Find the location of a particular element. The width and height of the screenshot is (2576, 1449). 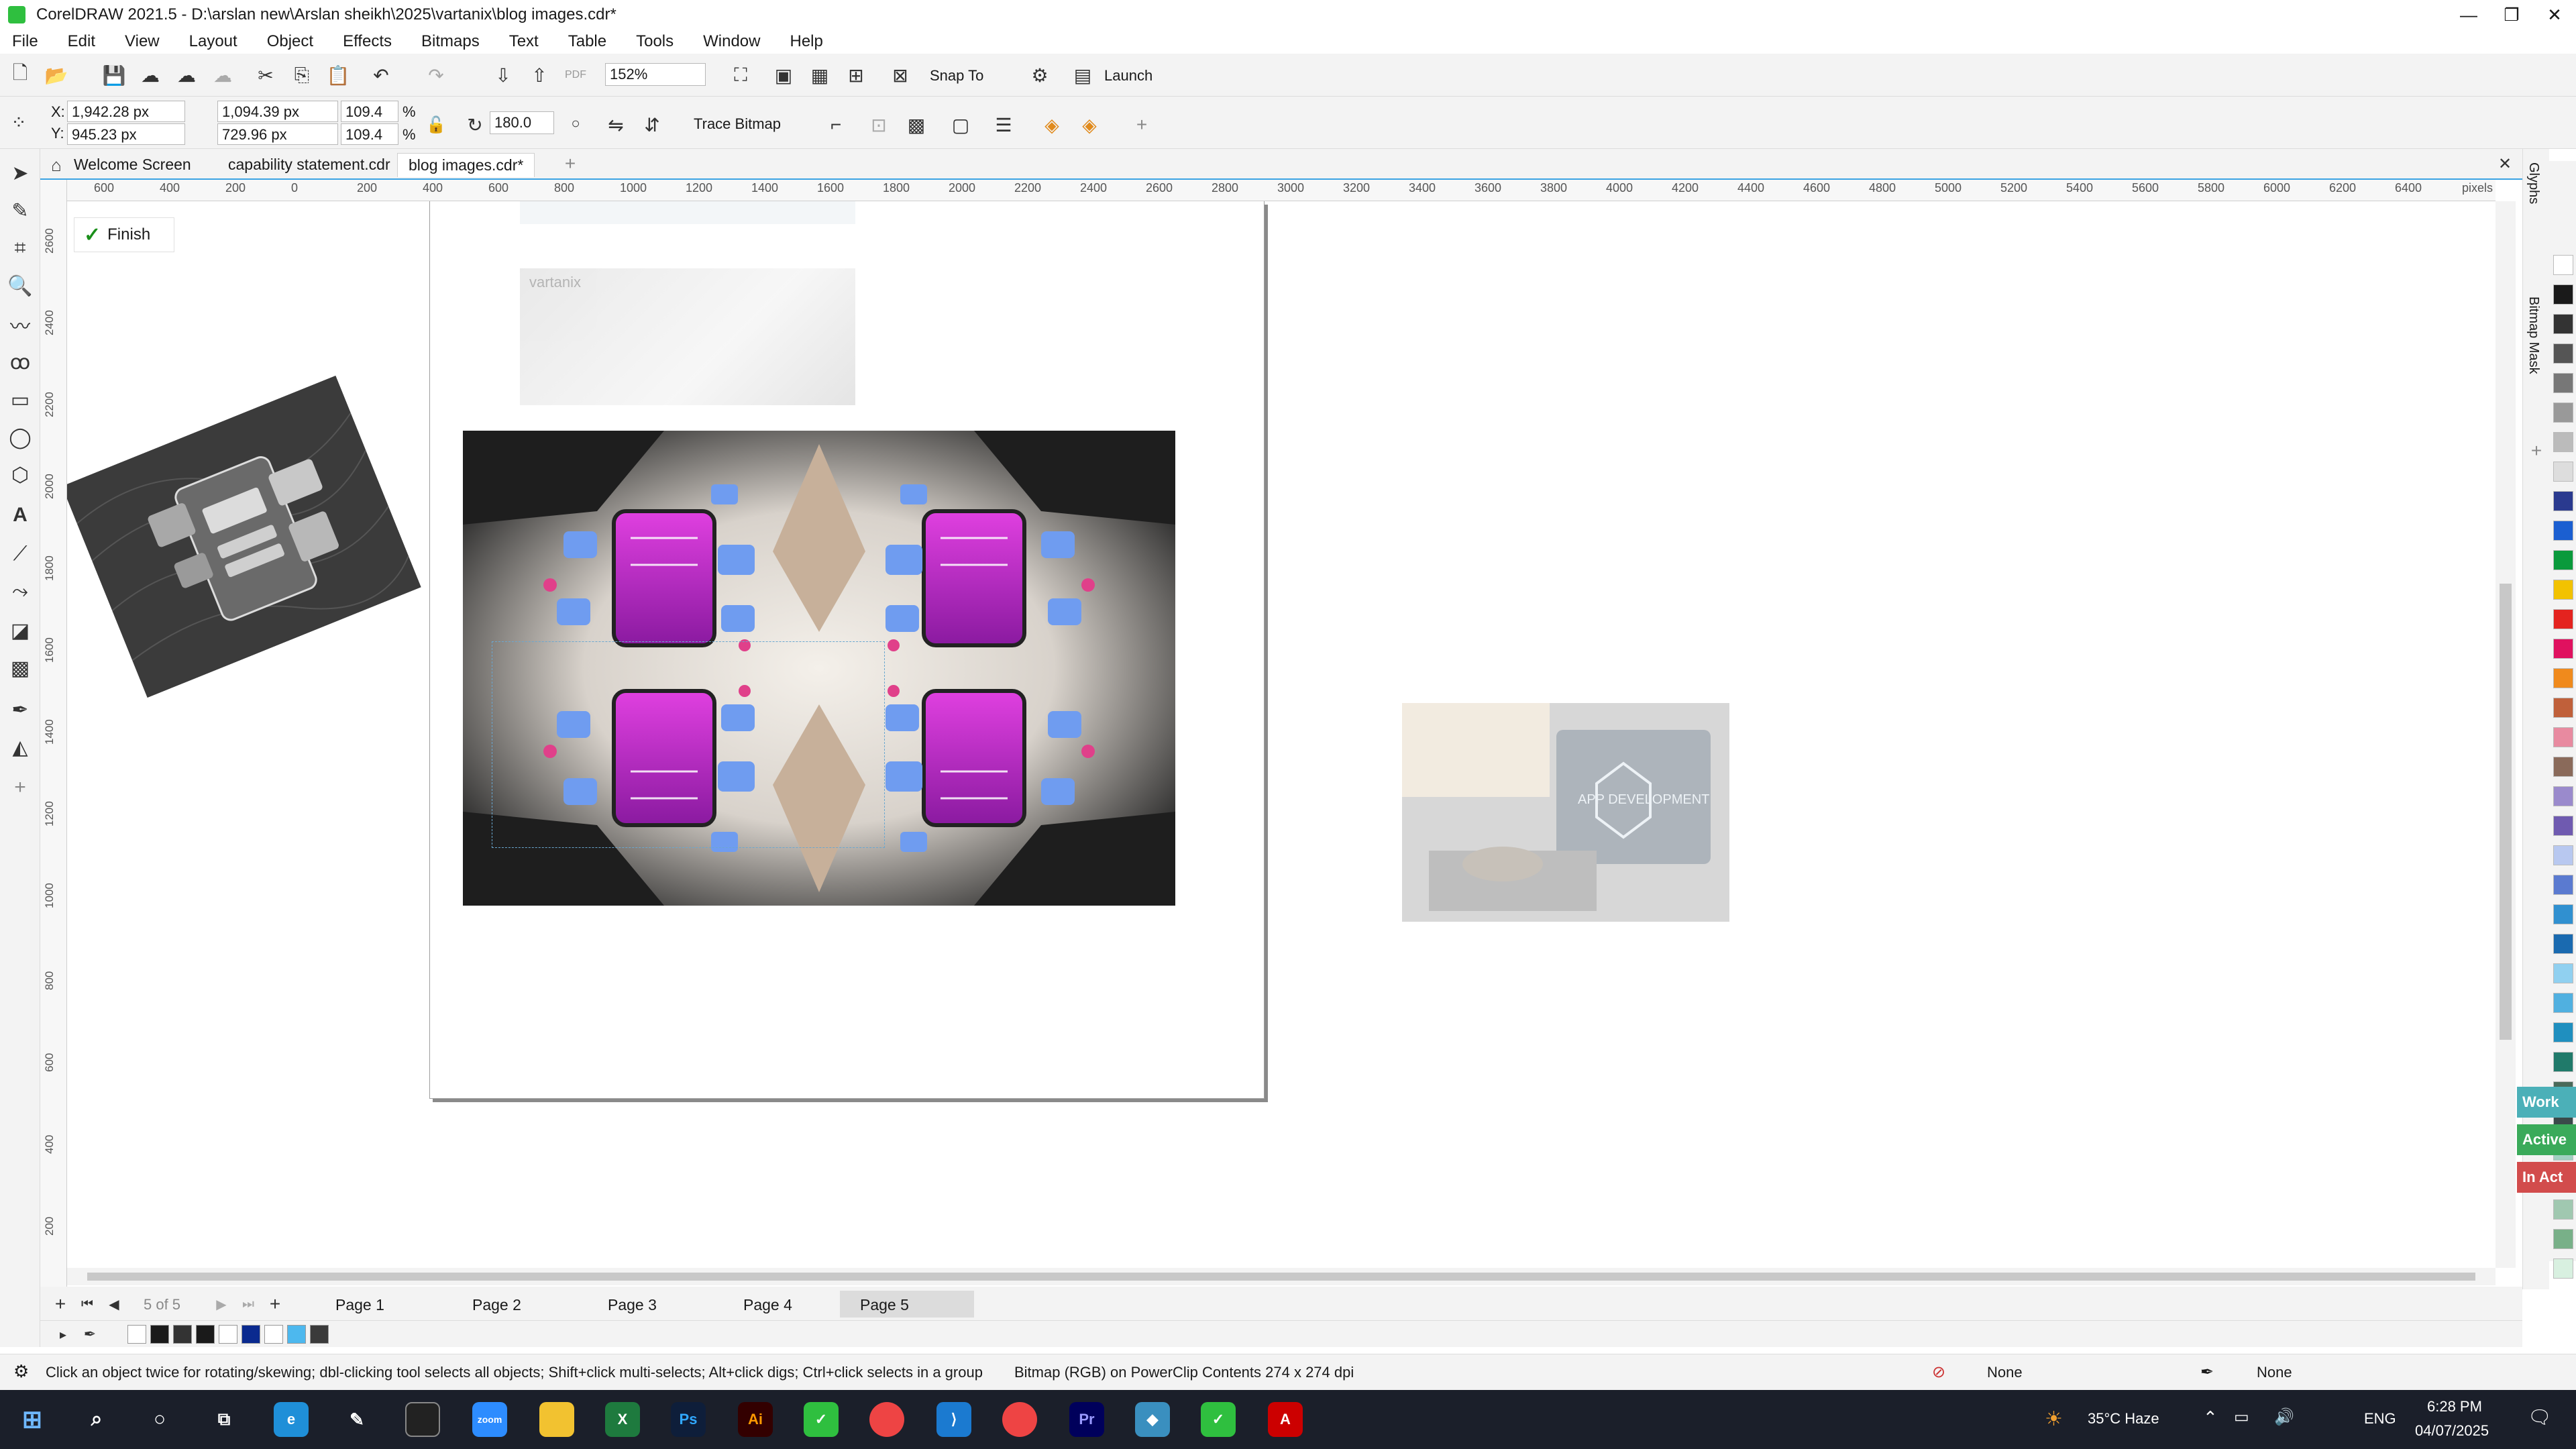

mirror-vertical-icon: ⇵ is located at coordinates (652, 124).